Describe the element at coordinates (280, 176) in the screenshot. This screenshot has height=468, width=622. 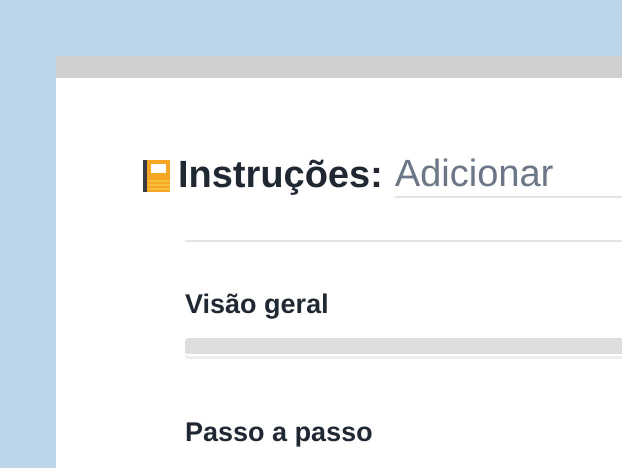
I see `page-title: Instruções:` at that location.